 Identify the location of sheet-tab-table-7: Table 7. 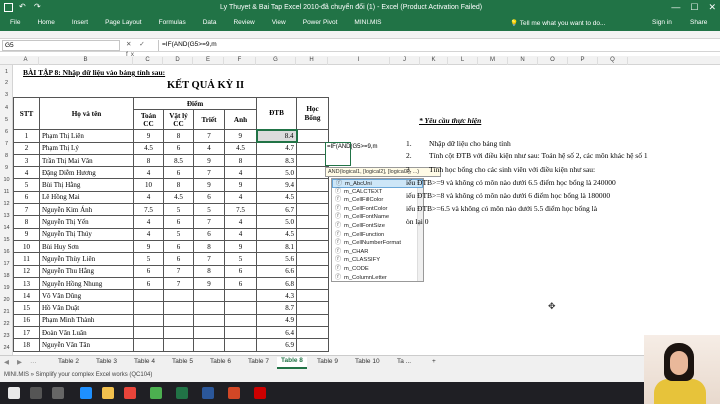
(258, 361).